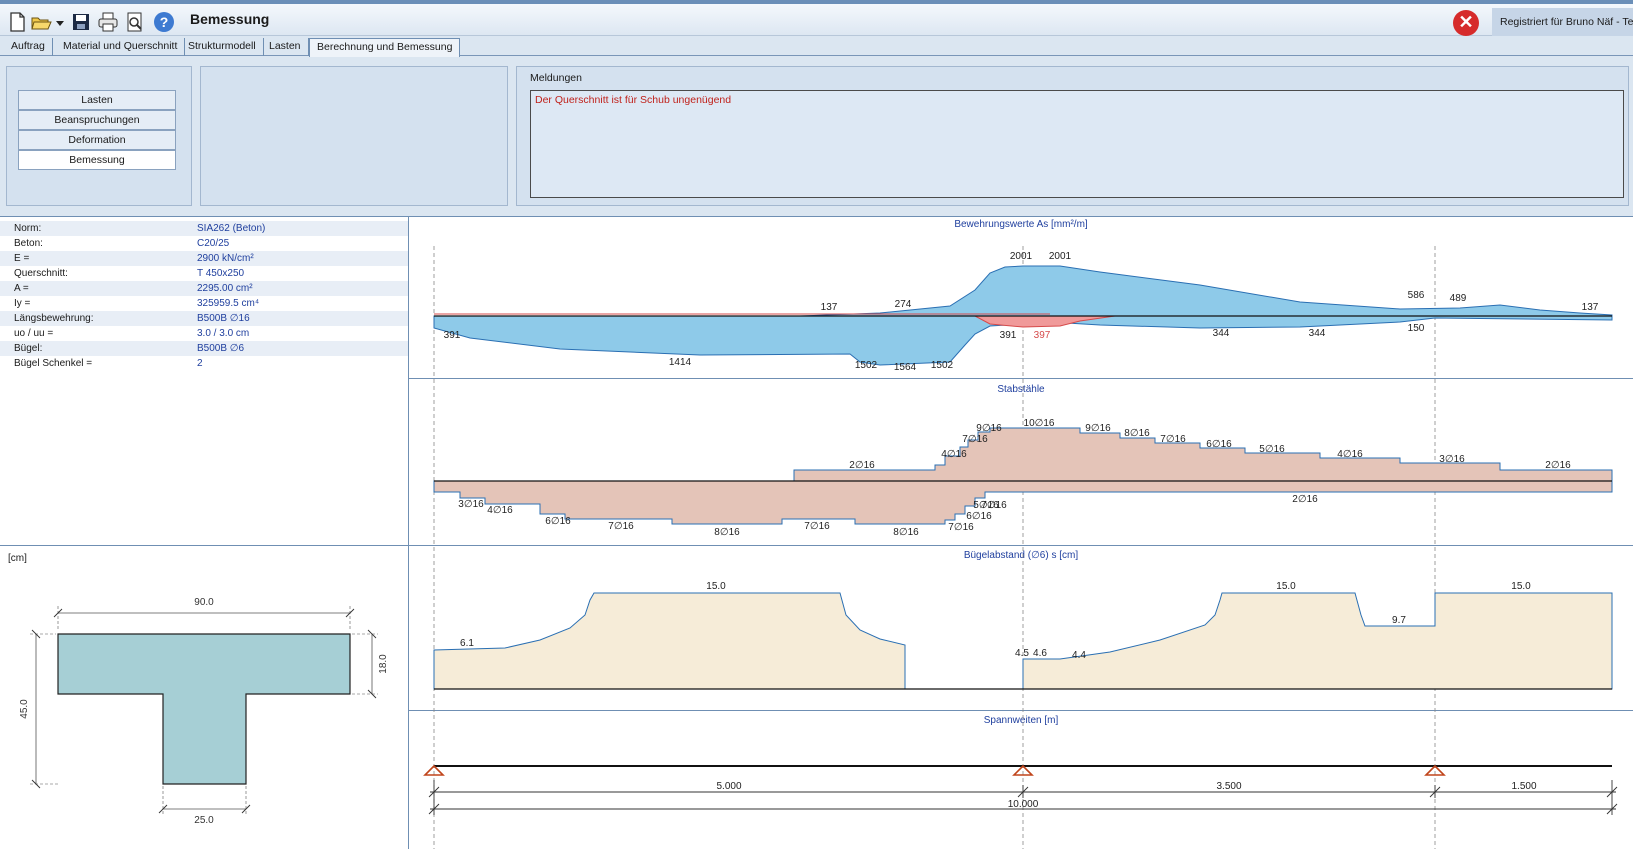 The width and height of the screenshot is (1633, 849). Describe the element at coordinates (1458, 298) in the screenshot. I see `top-label: 489` at that location.